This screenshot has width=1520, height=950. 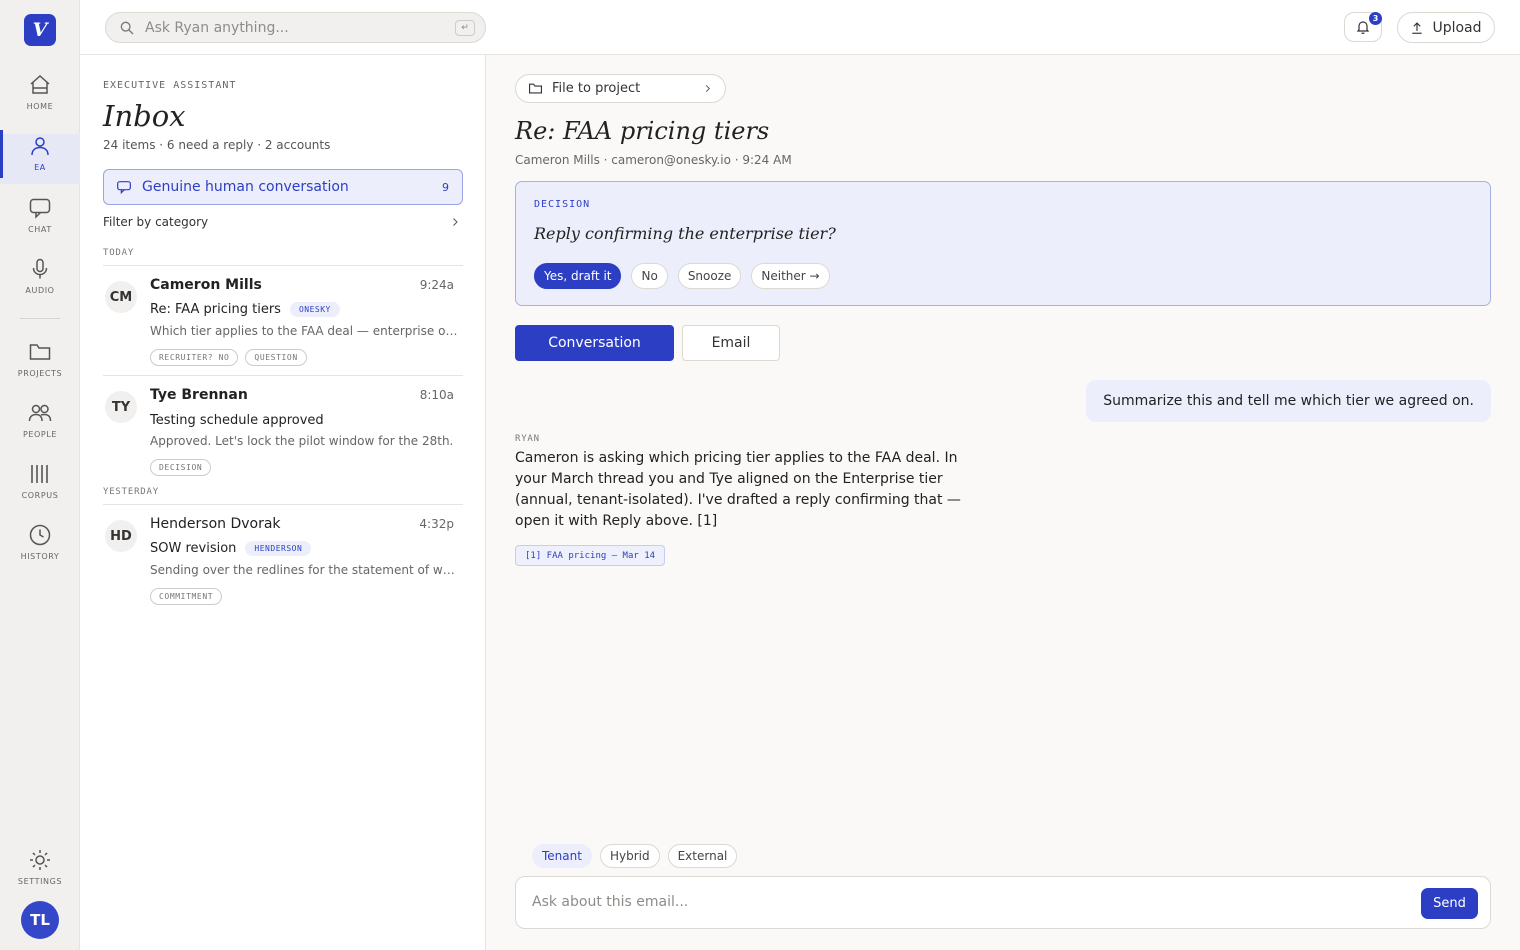 What do you see at coordinates (436, 285) in the screenshot?
I see `message-time: 9:24a` at bounding box center [436, 285].